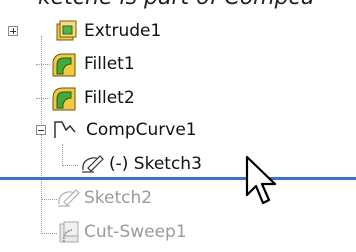 This screenshot has width=356, height=252. What do you see at coordinates (135, 232) in the screenshot?
I see `tree-item-label: Cut-Sweep1` at bounding box center [135, 232].